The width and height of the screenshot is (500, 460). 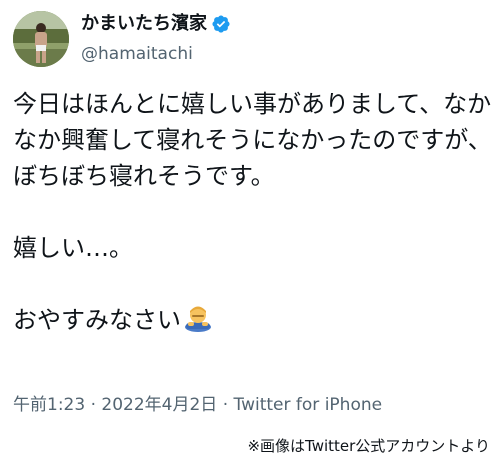 I want to click on user-handle: @hamaitachi, so click(x=156, y=54).